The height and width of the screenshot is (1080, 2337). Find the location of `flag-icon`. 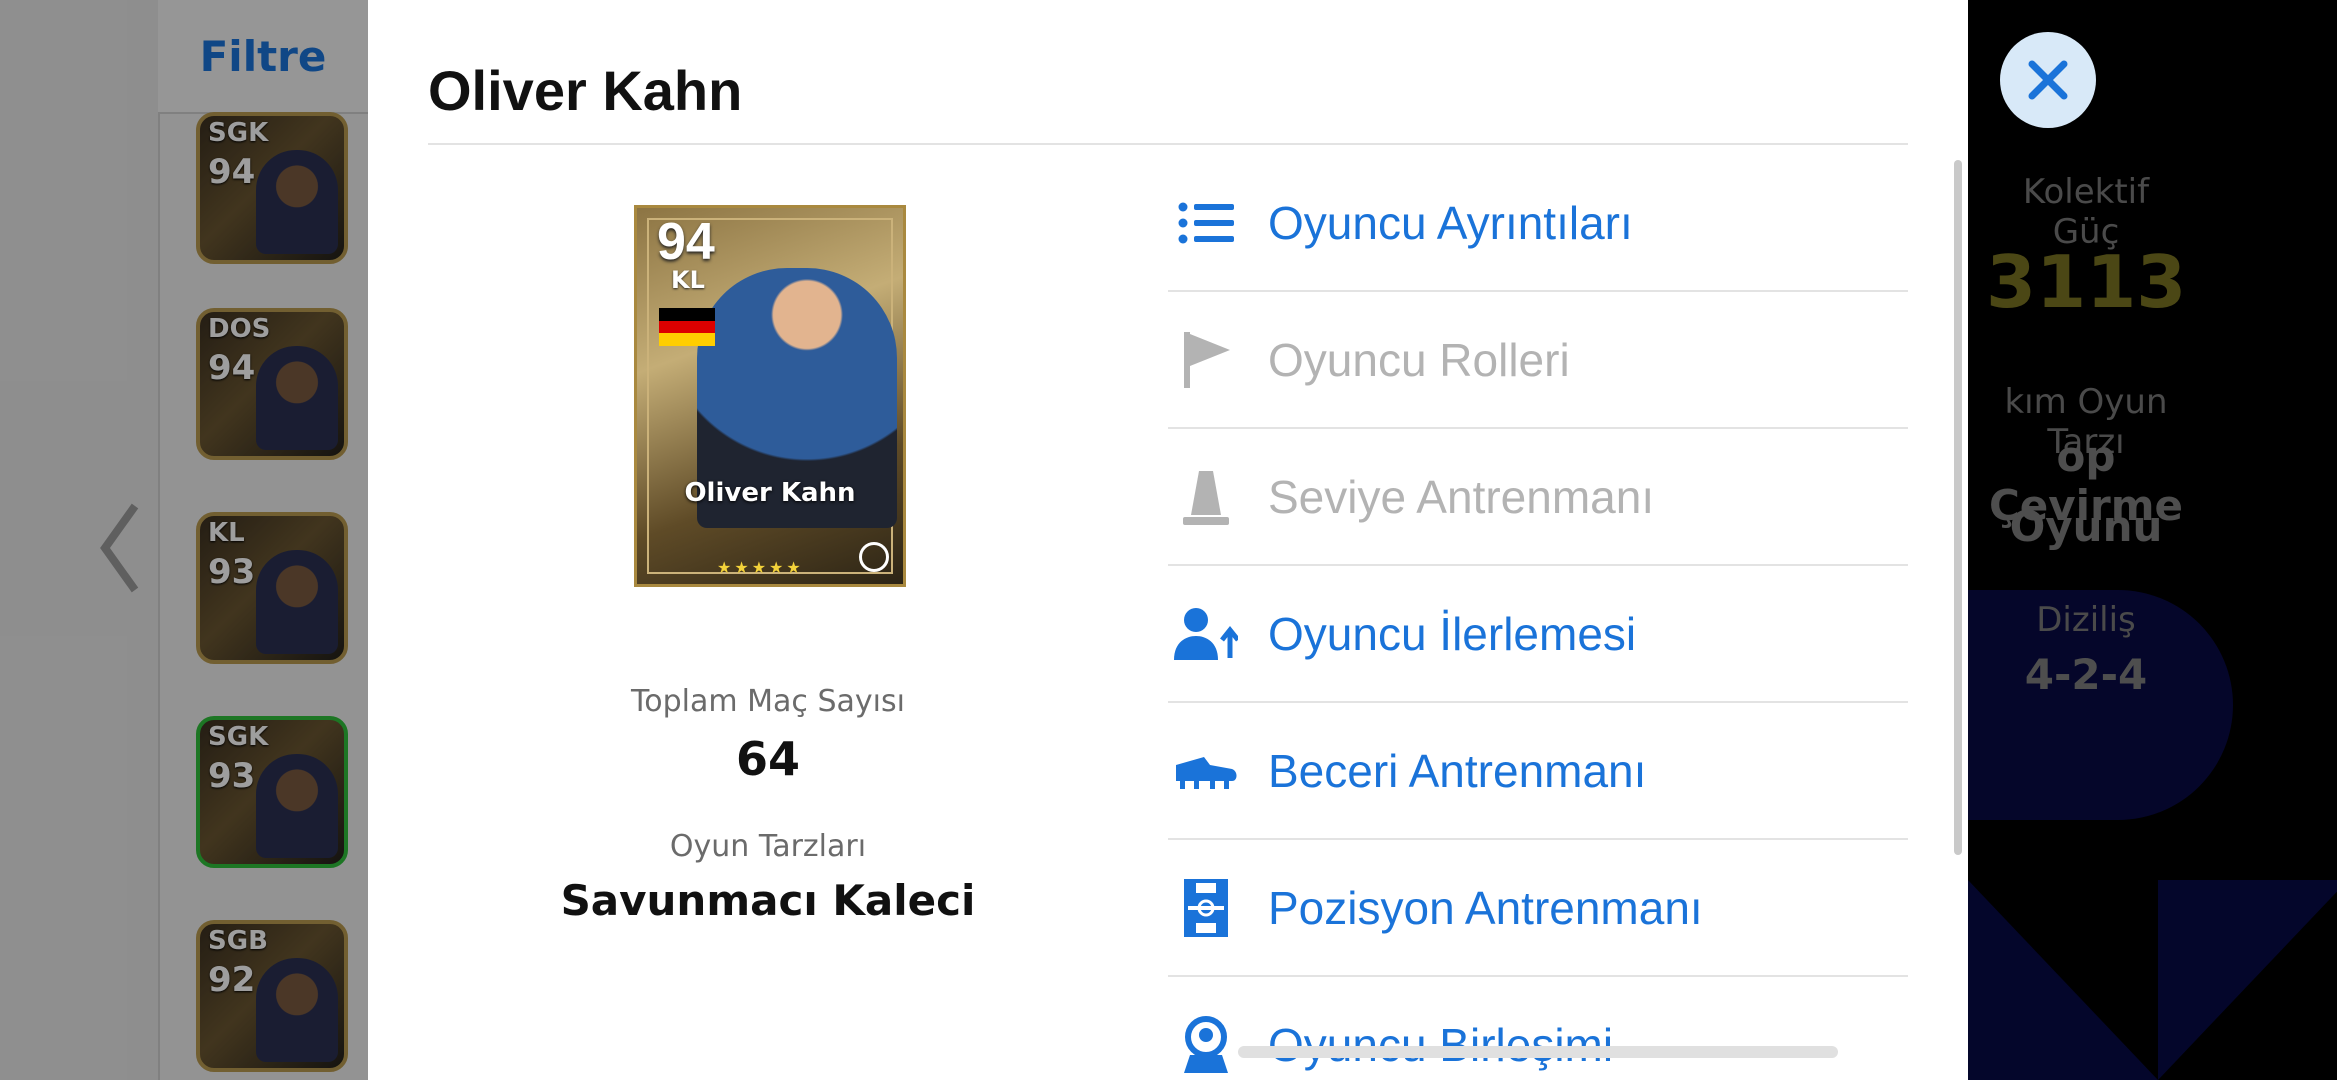

flag-icon is located at coordinates (1206, 360).